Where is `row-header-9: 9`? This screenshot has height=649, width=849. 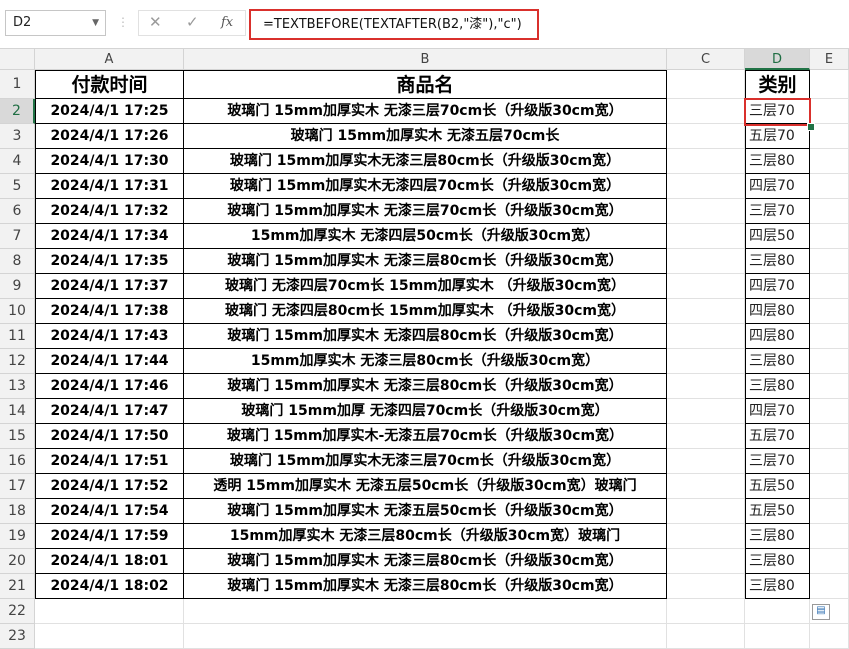 row-header-9: 9 is located at coordinates (17, 286).